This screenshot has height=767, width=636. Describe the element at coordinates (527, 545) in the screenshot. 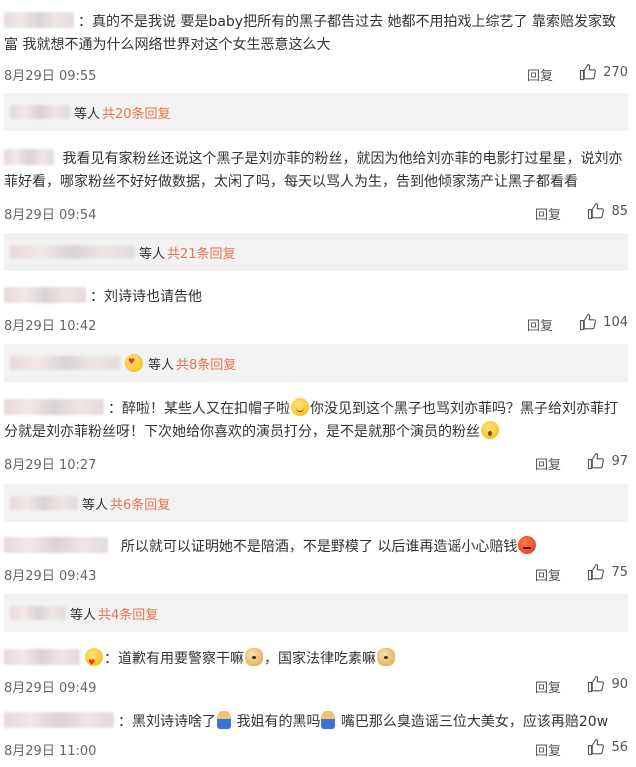

I see `angry-emoji-icon` at that location.